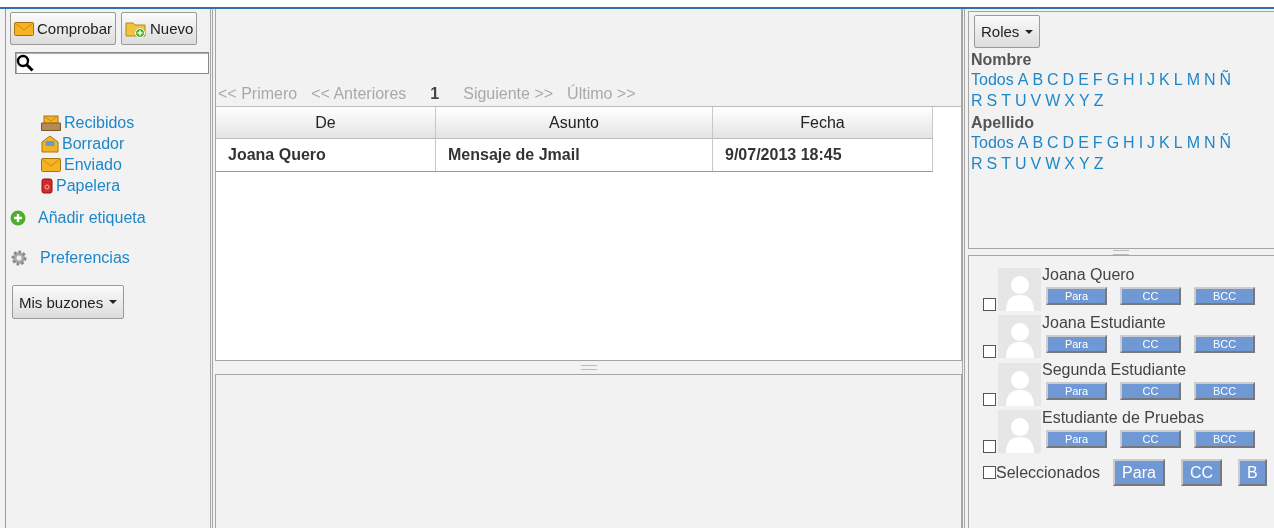 This screenshot has width=1274, height=528. What do you see at coordinates (1252, 472) in the screenshot?
I see `recipient-button: B` at bounding box center [1252, 472].